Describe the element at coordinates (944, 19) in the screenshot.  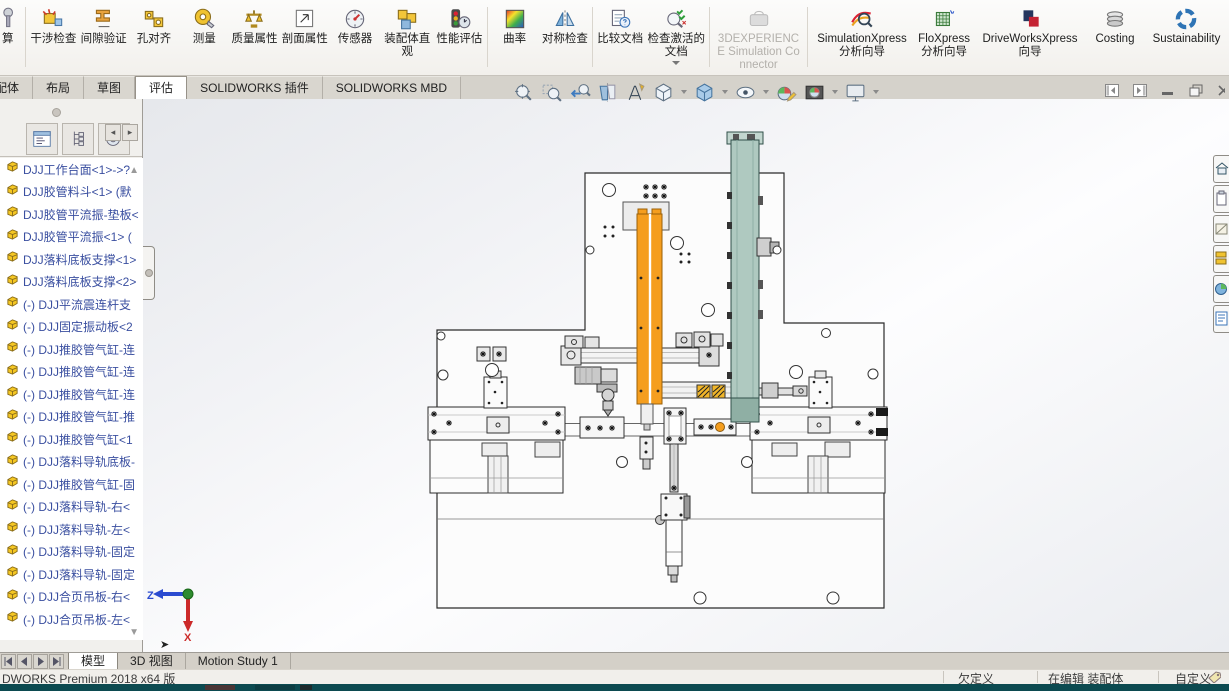
I see `floxpress-icon` at that location.